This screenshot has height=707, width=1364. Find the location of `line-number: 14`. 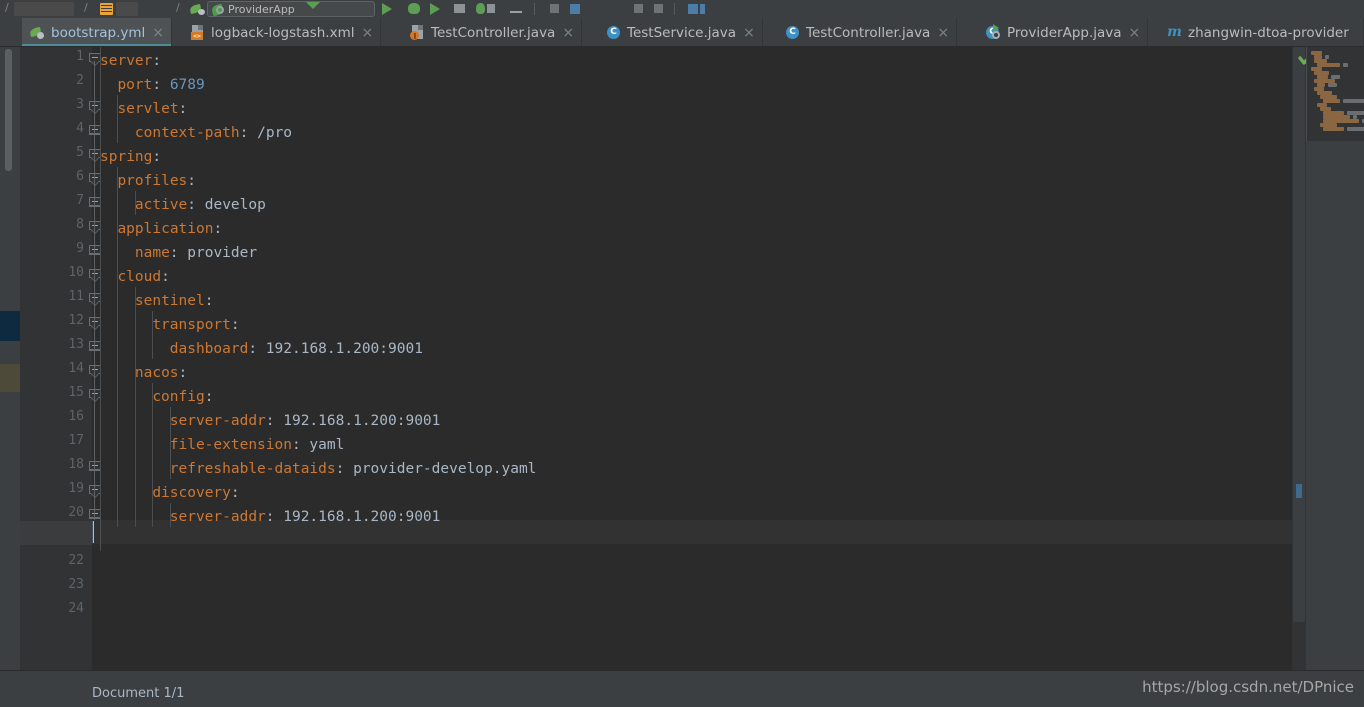

line-number: 14 is located at coordinates (76, 368).